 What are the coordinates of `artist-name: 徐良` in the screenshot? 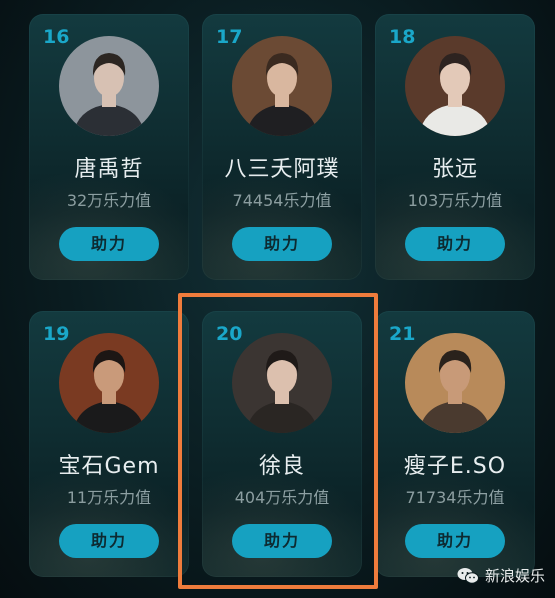 It's located at (281, 466).